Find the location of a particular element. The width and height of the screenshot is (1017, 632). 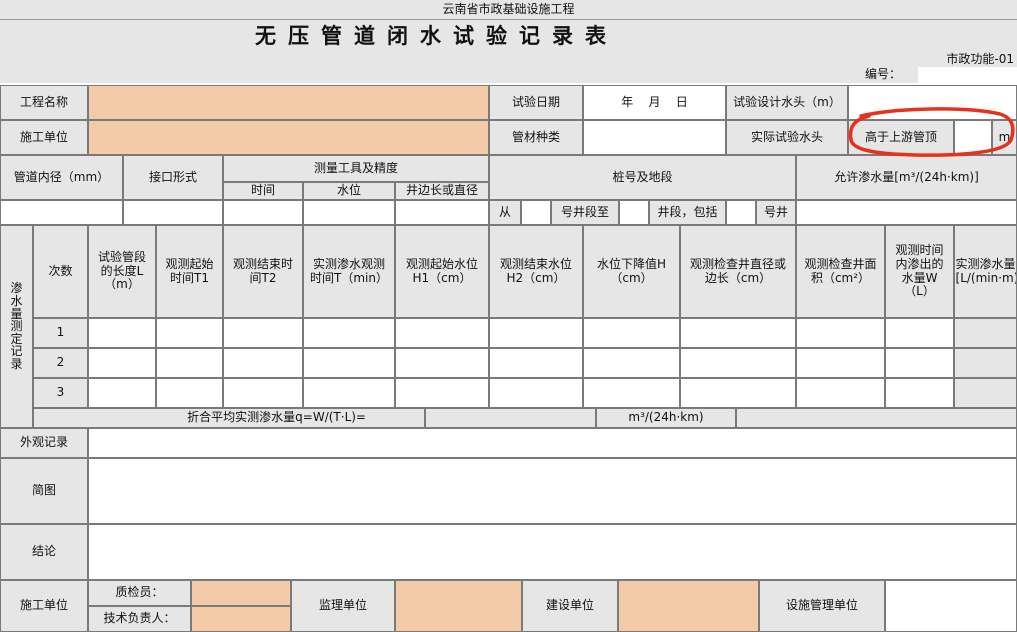

row-number: 1 is located at coordinates (60, 333).